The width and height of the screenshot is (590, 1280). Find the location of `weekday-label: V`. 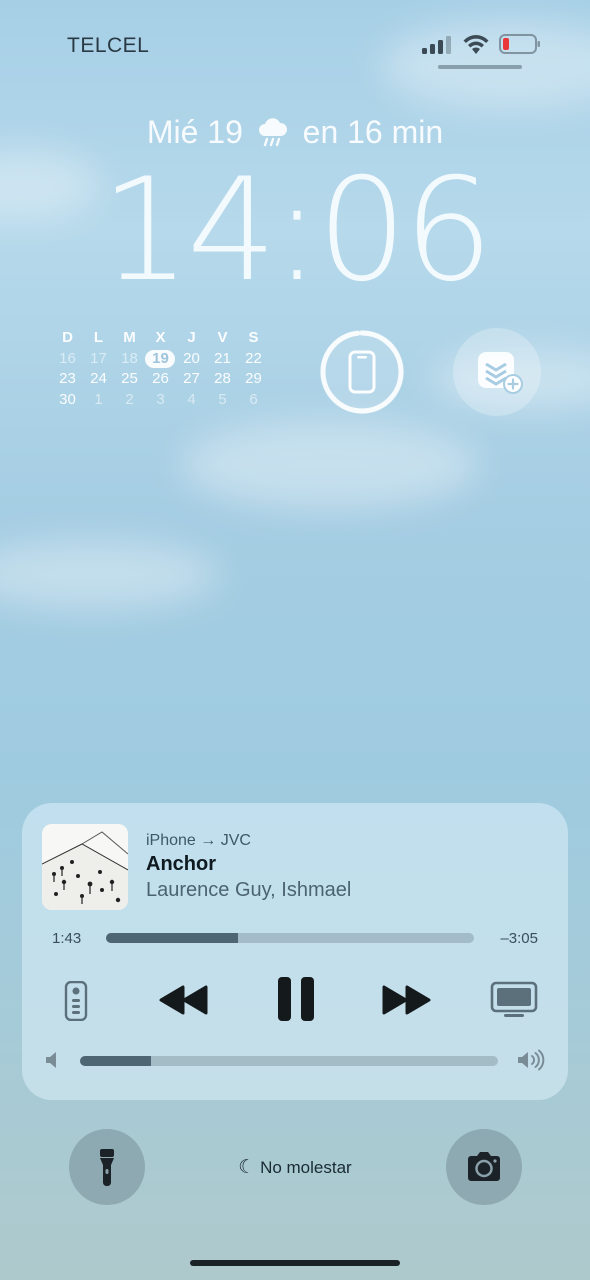

weekday-label: V is located at coordinates (222, 337).